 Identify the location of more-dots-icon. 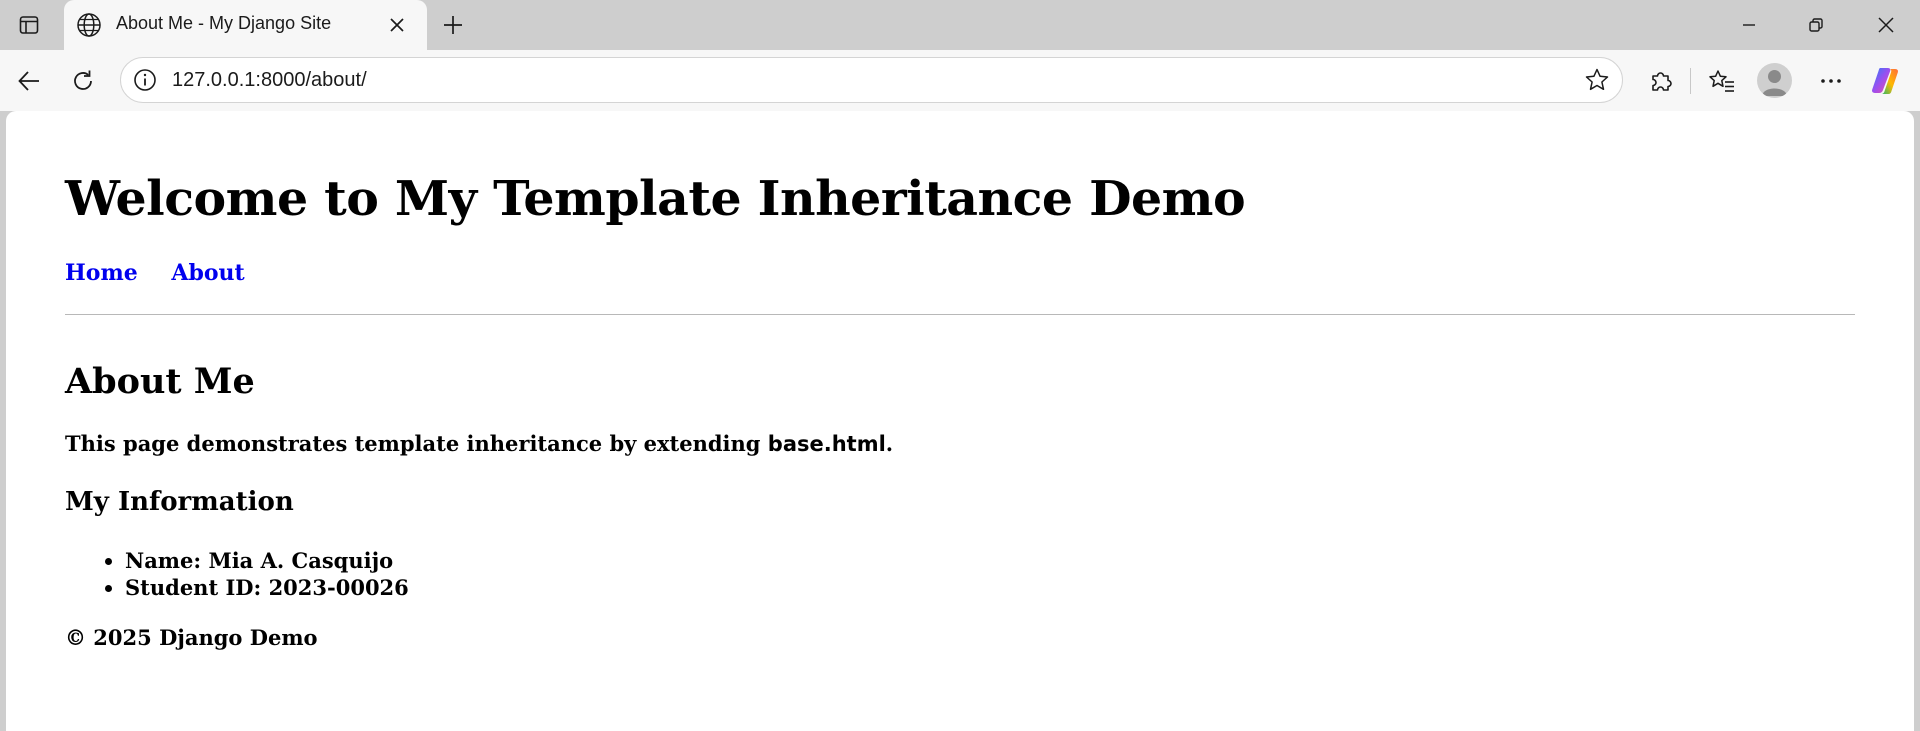
(1831, 81).